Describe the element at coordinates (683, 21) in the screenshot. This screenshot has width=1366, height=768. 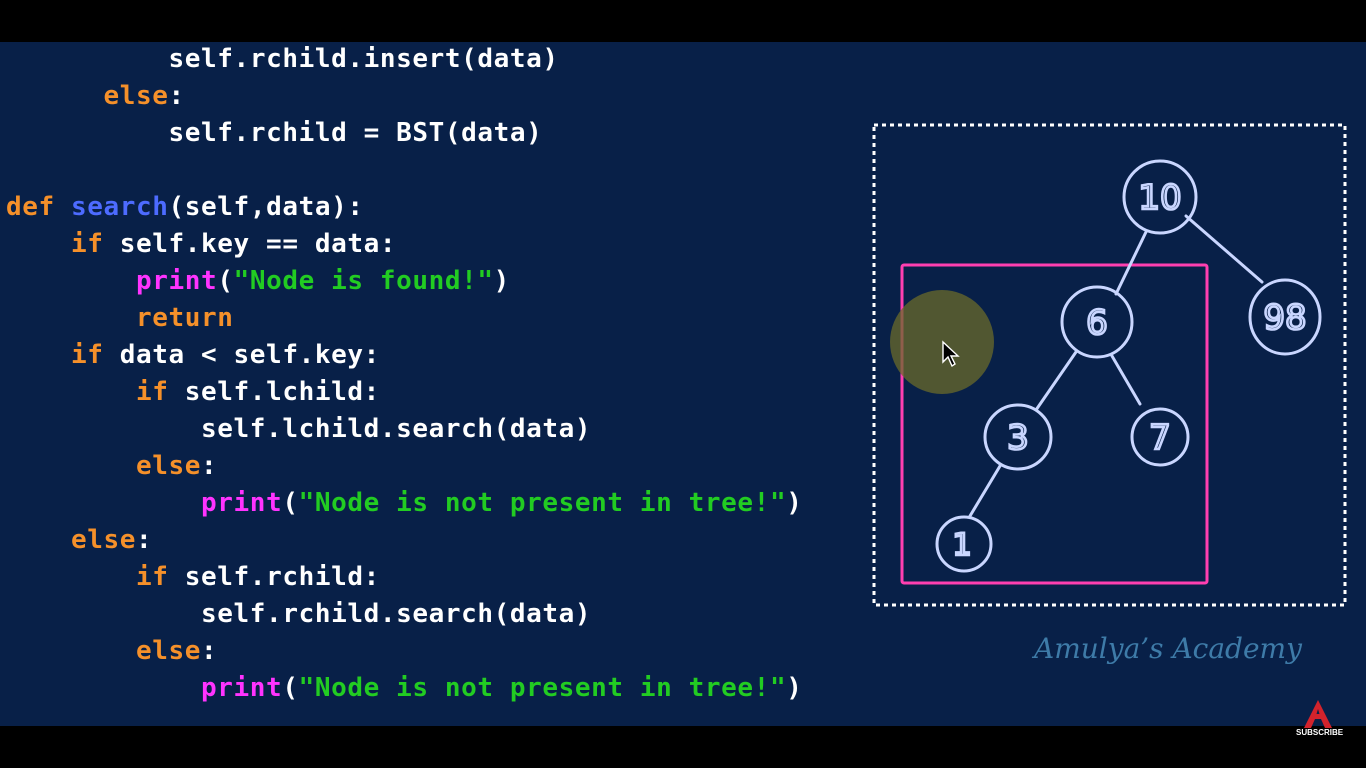
I see `letterbox-top` at that location.